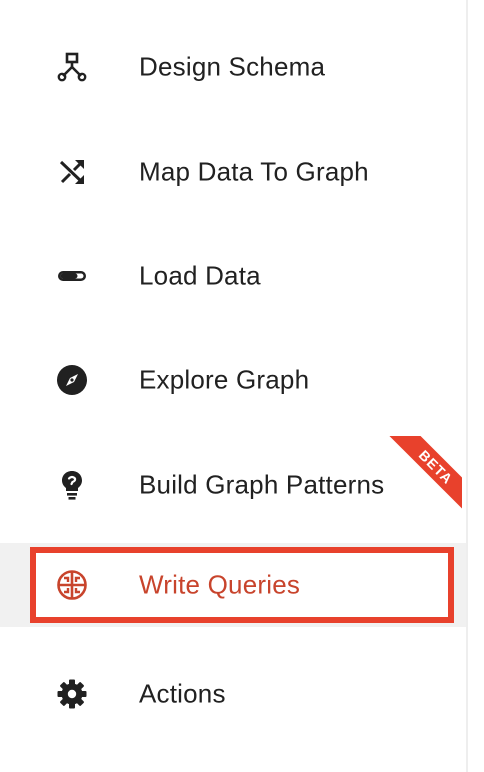  I want to click on nav-label-explore-graph: Explore Graph, so click(224, 379).